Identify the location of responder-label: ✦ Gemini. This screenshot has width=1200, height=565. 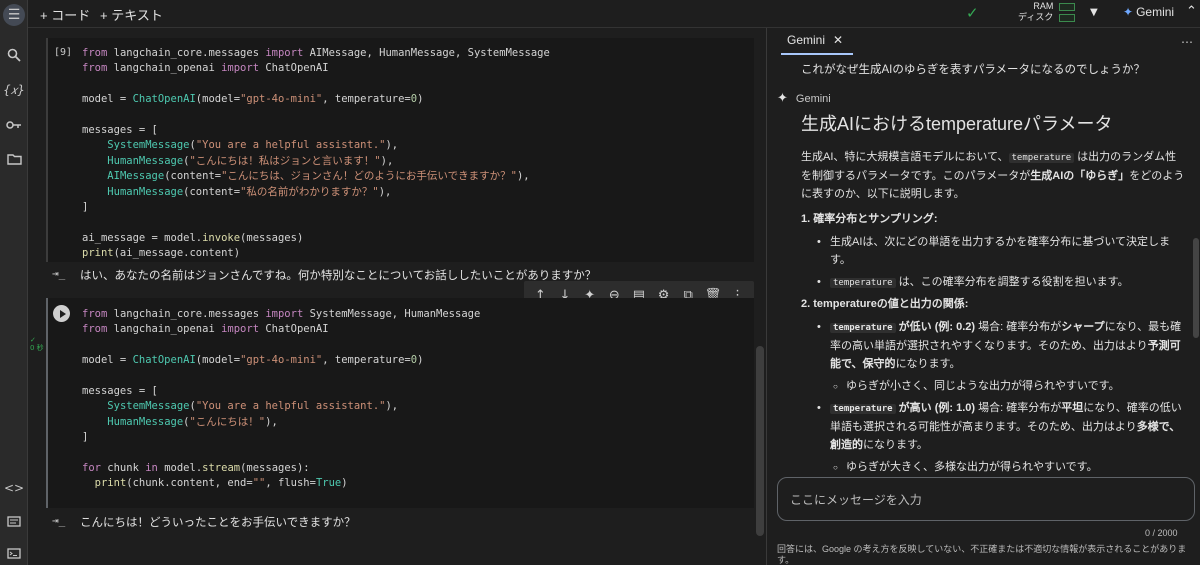
(804, 98).